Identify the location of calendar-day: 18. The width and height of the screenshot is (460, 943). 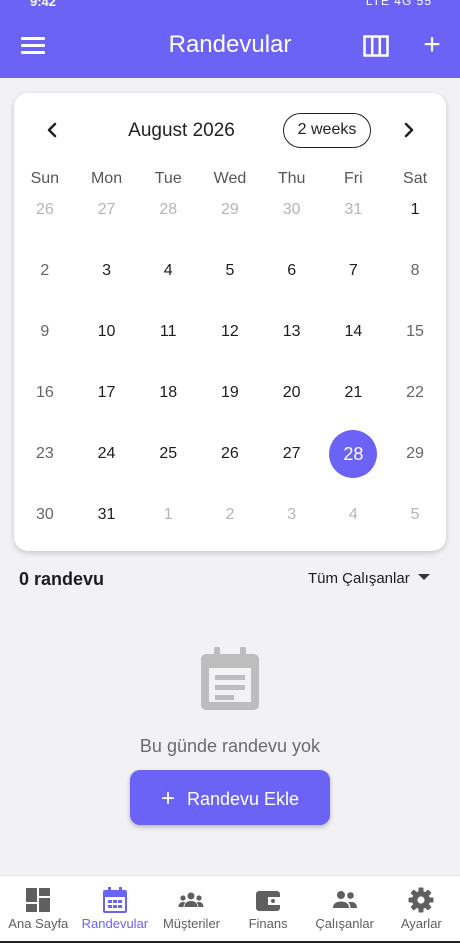
(168, 393).